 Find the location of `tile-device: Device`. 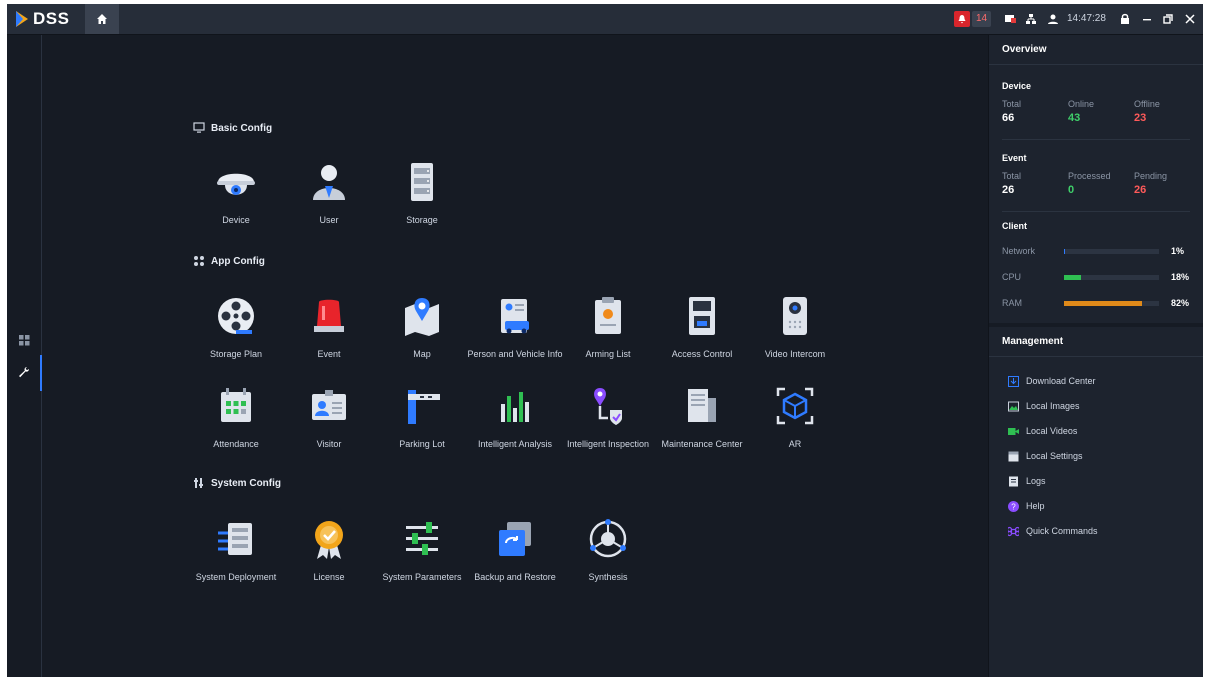

tile-device: Device is located at coordinates (236, 196).